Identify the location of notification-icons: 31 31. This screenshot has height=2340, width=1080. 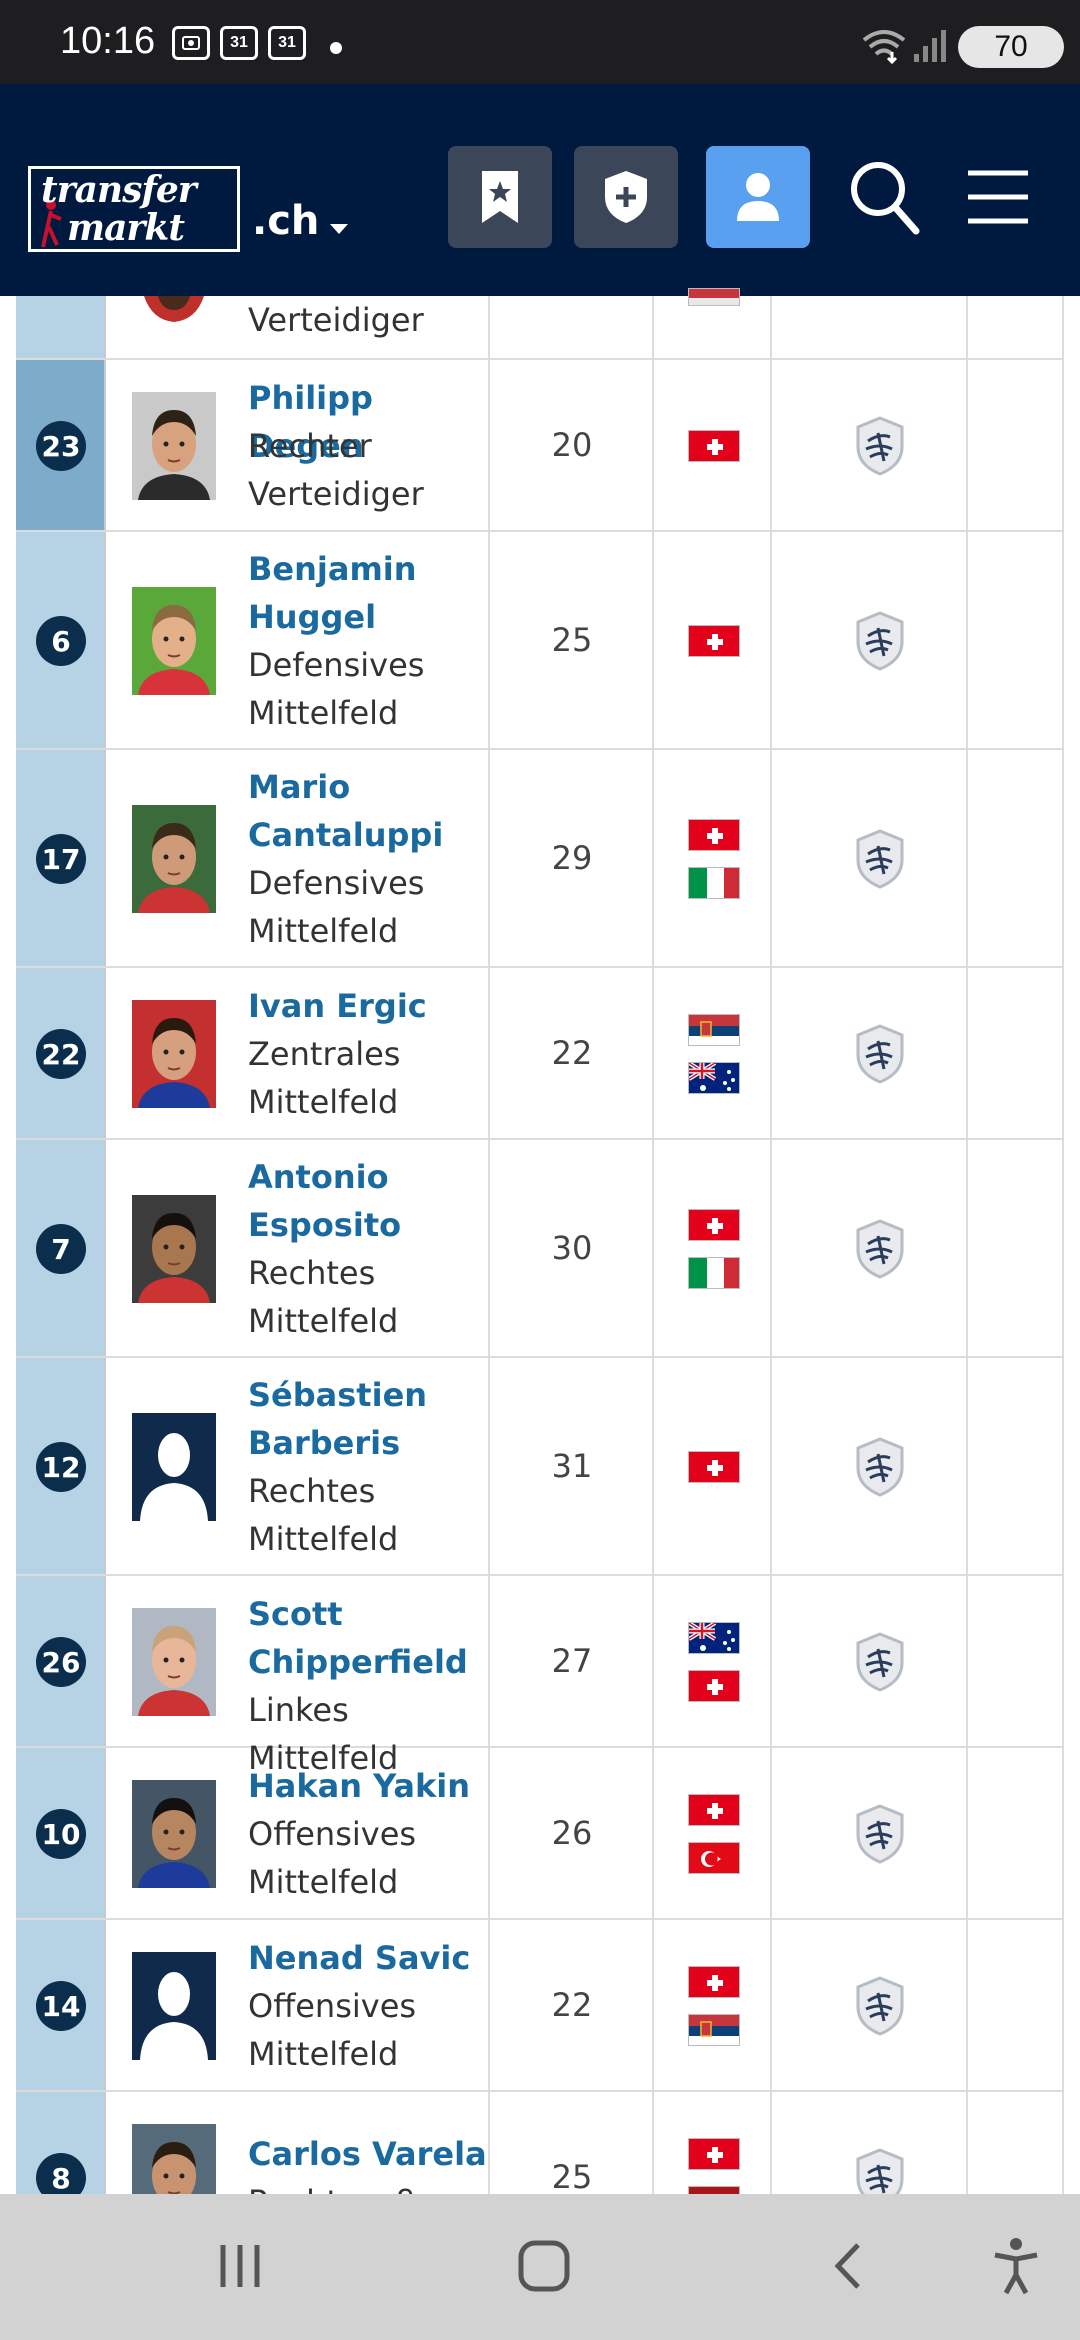
(239, 43).